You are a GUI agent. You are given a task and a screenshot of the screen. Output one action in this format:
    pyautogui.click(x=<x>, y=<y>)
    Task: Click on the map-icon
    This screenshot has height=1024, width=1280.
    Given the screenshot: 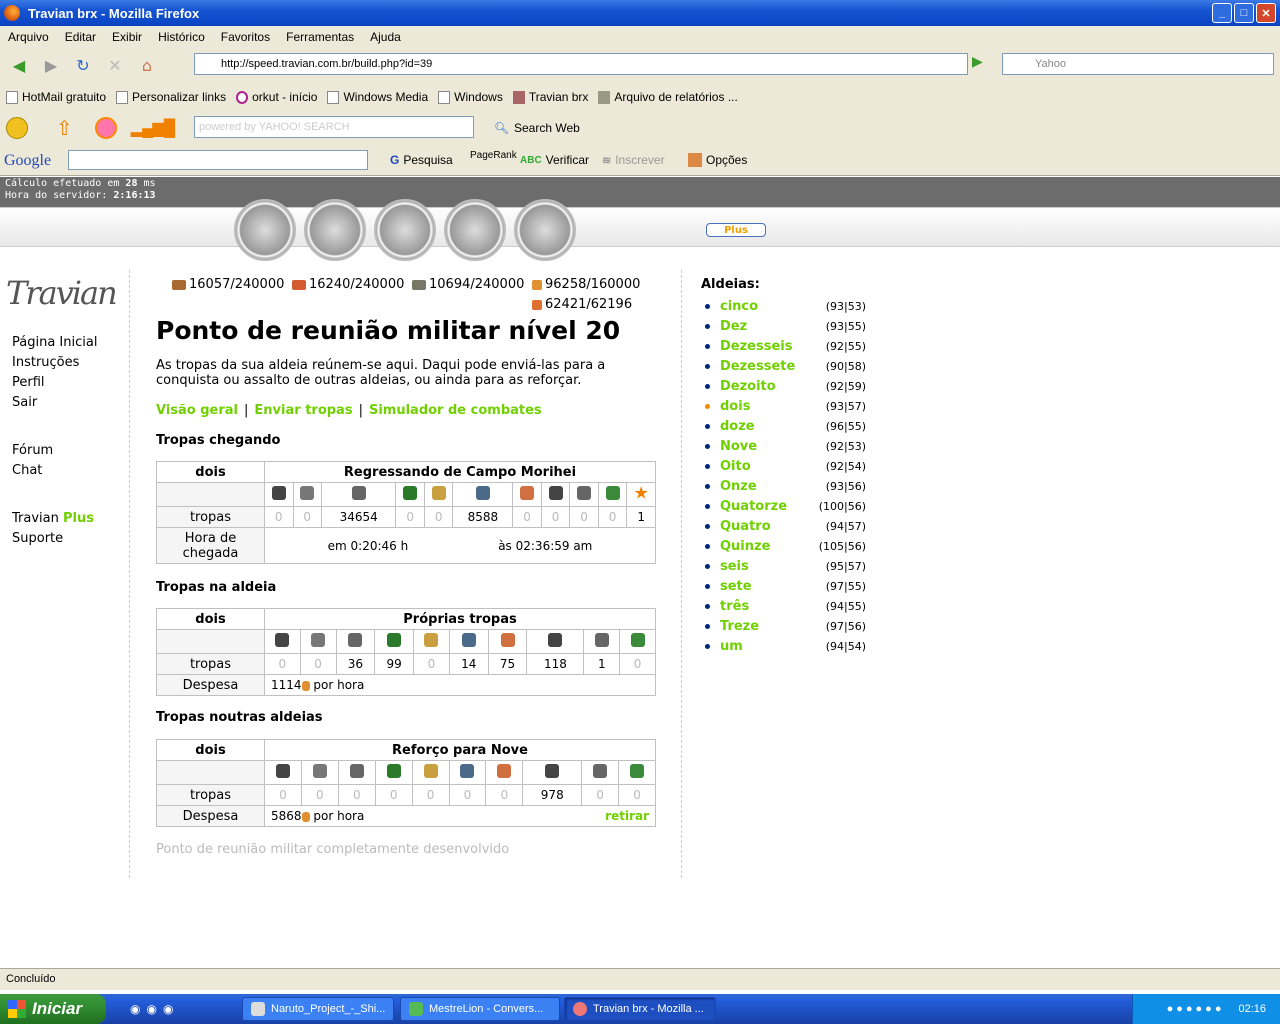 What is the action you would take?
    pyautogui.click(x=405, y=230)
    